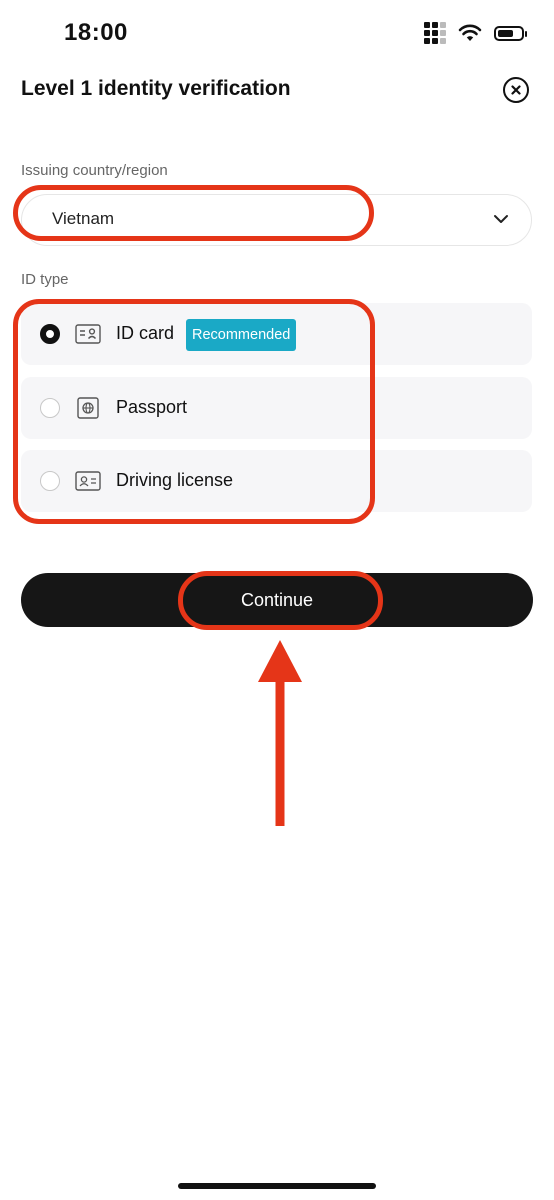 The height and width of the screenshot is (1200, 554). I want to click on country-select: Vietnam, so click(276, 220).